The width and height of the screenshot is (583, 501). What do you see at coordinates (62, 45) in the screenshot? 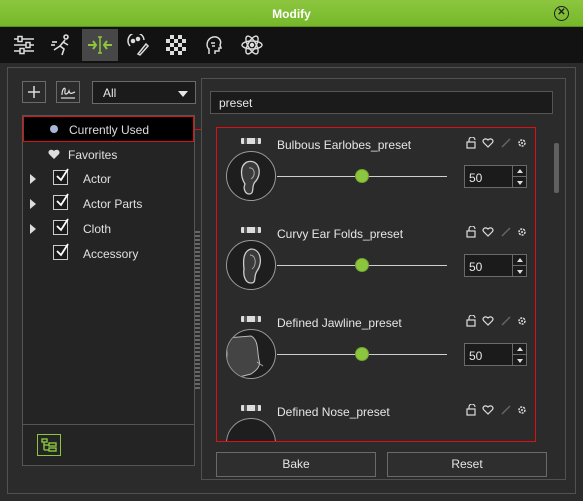
I see `motion-icon` at bounding box center [62, 45].